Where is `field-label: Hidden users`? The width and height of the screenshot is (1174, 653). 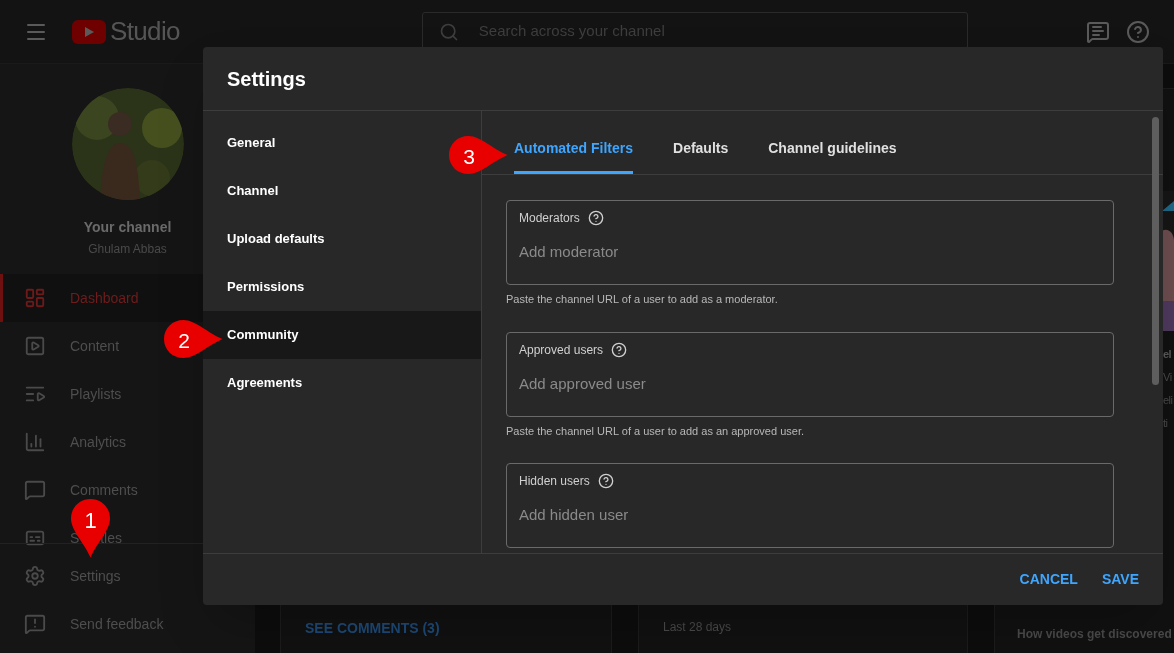
field-label: Hidden users is located at coordinates (554, 481).